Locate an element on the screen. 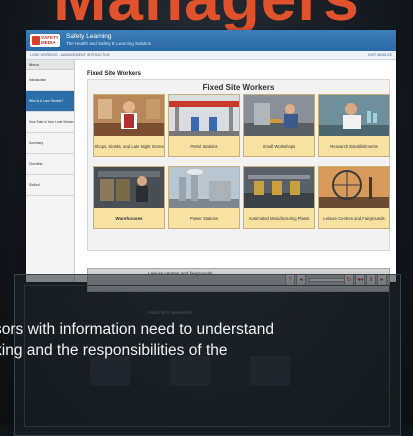 The height and width of the screenshot is (436, 413). menu-header: Menu is located at coordinates (50, 65).